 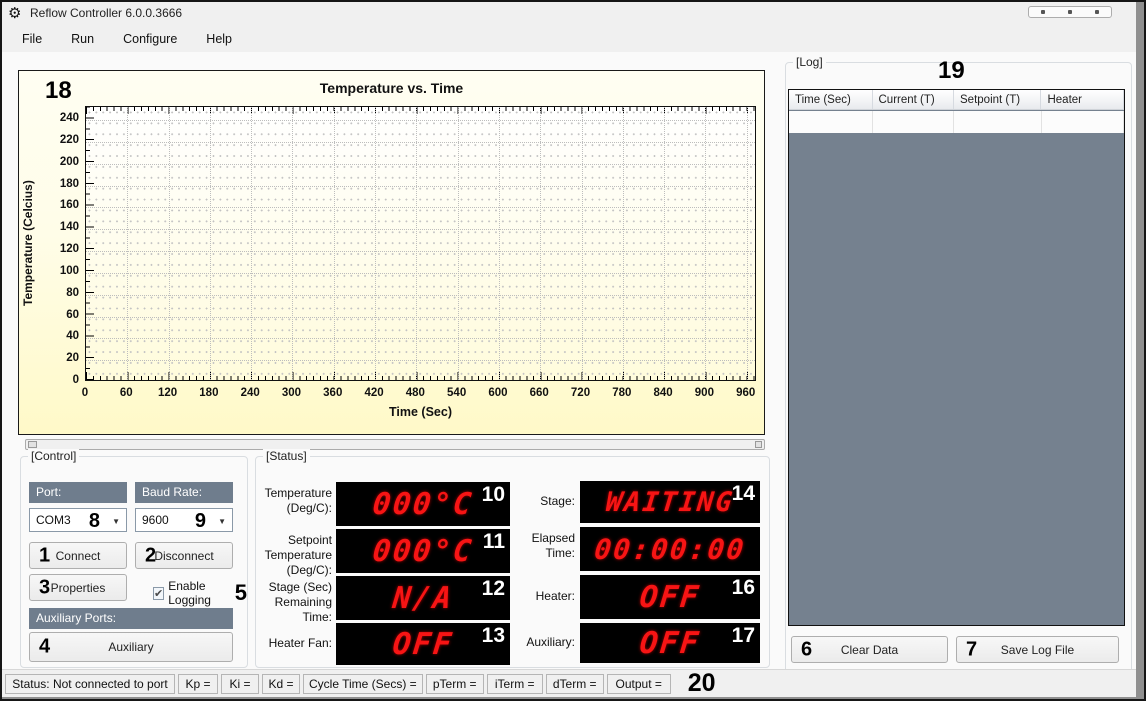 What do you see at coordinates (209, 393) in the screenshot?
I see `x-tick-label: 180` at bounding box center [209, 393].